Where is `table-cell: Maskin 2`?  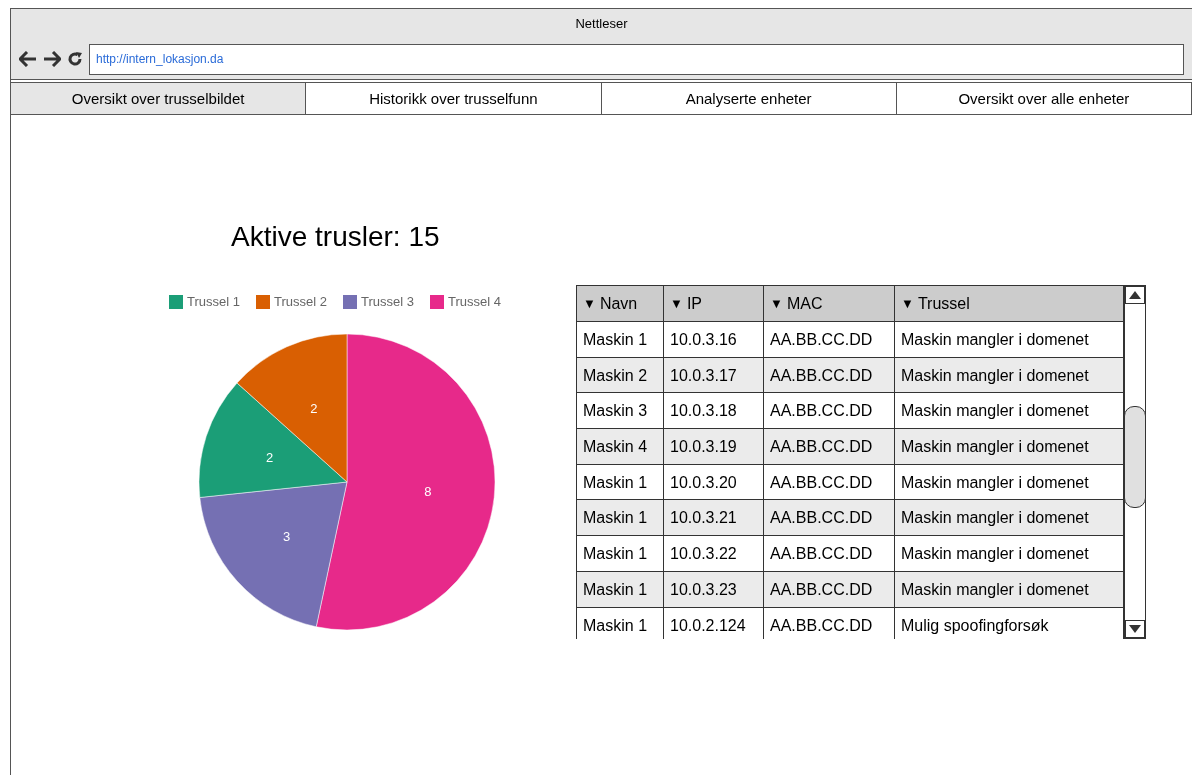 table-cell: Maskin 2 is located at coordinates (620, 375).